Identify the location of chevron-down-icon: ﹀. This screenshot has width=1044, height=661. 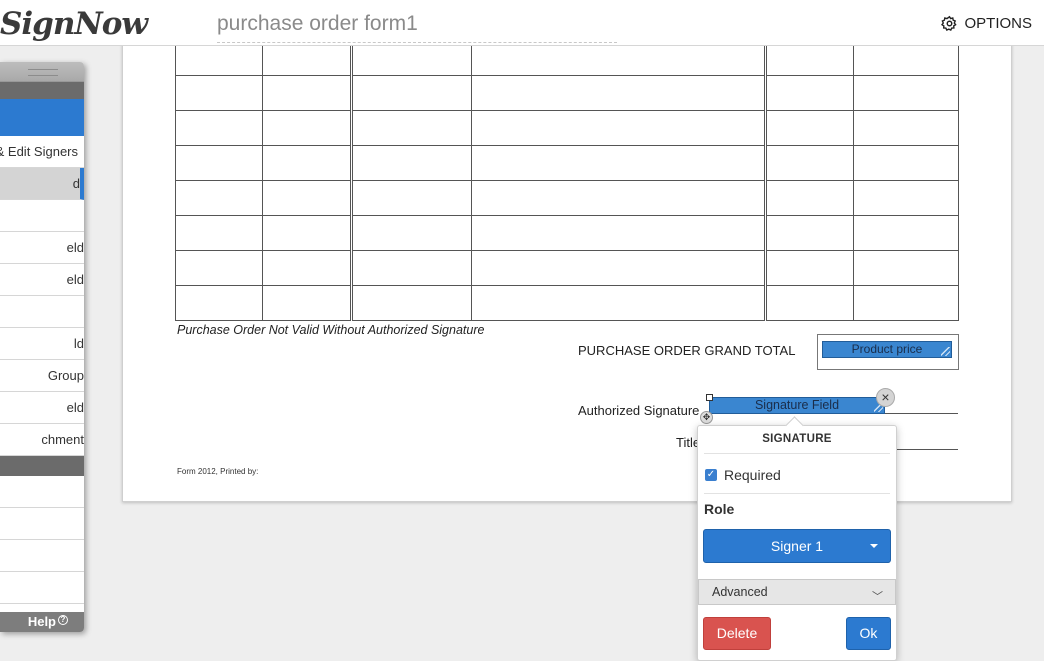
(877, 597).